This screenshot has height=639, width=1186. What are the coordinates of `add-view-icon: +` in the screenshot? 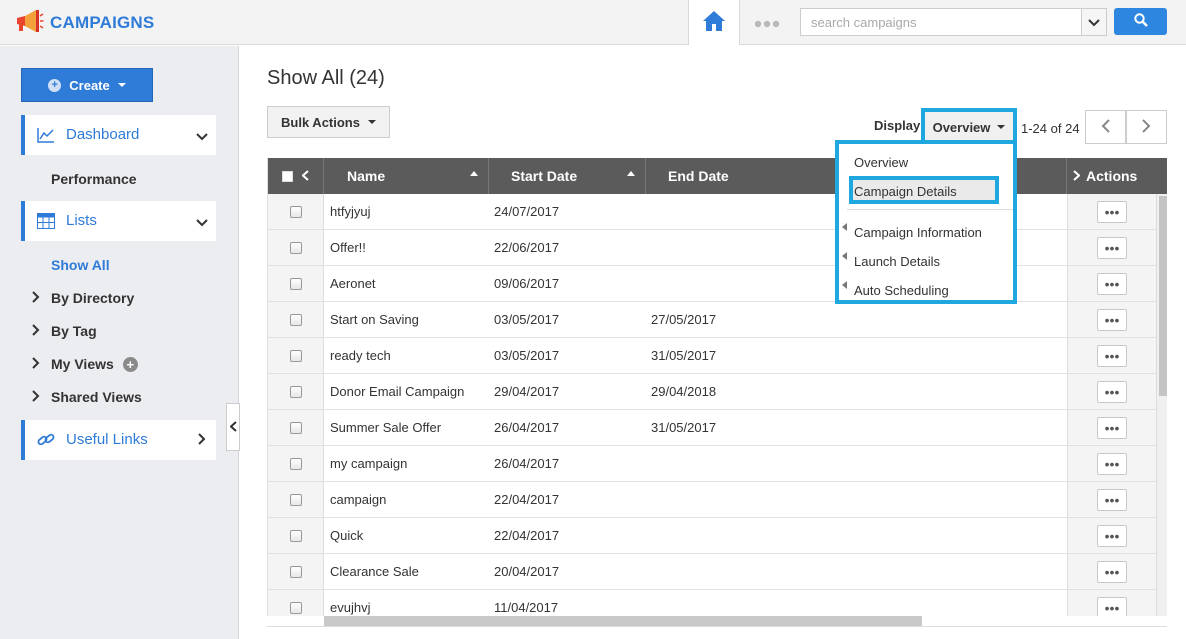 It's located at (130, 364).